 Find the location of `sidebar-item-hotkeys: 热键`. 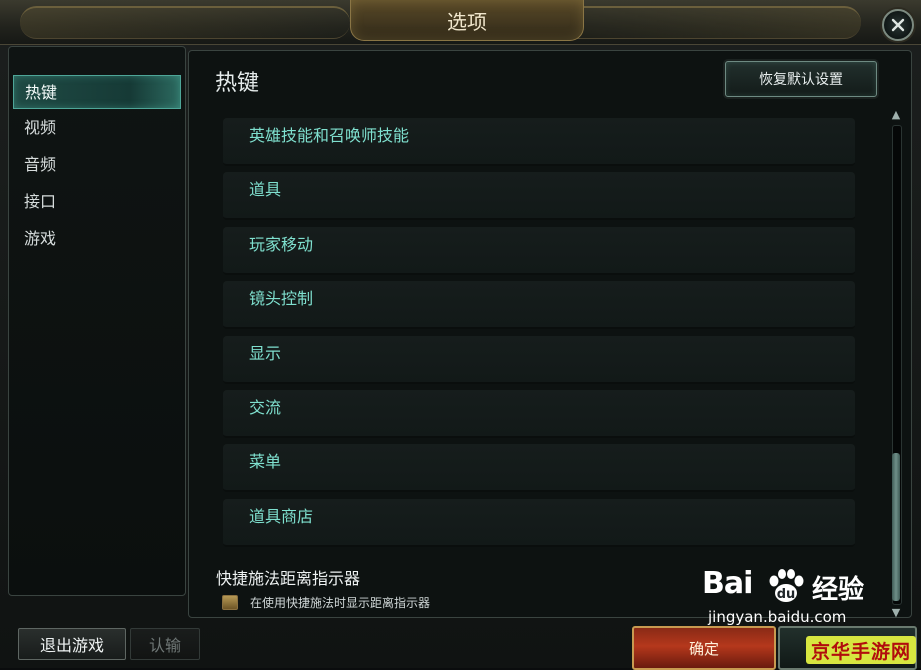

sidebar-item-hotkeys: 热键 is located at coordinates (97, 92).